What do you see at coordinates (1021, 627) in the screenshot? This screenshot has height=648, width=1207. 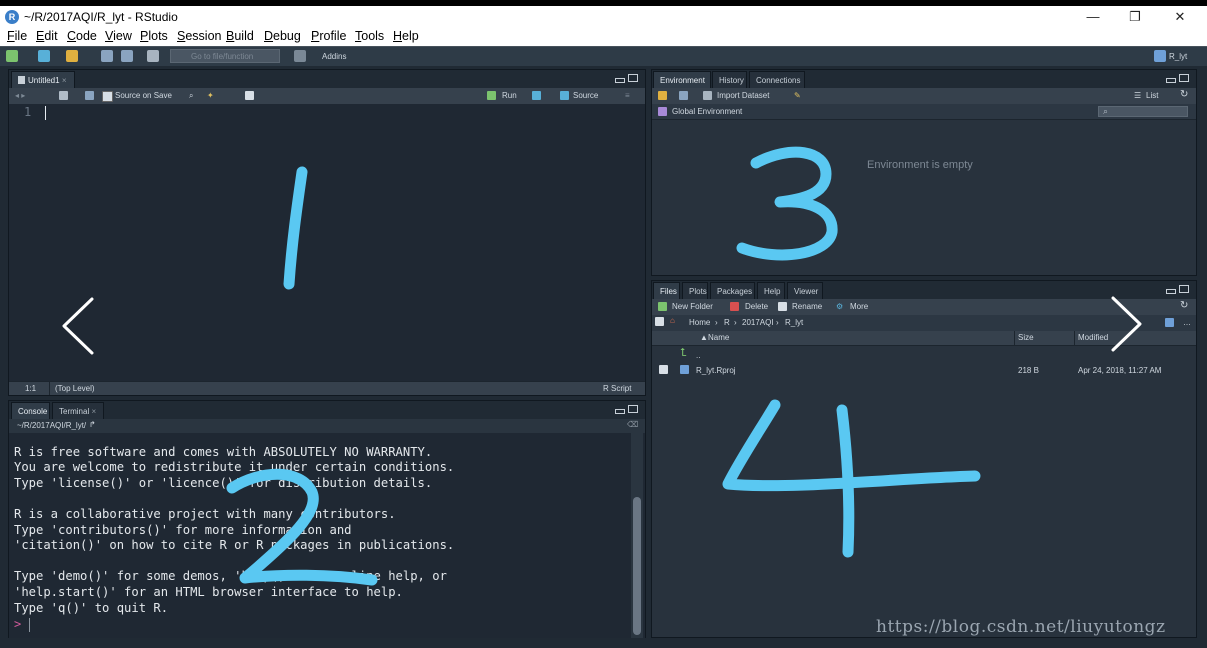 I see `watermark-text: https://blog.csdn.net/liuyutongz` at bounding box center [1021, 627].